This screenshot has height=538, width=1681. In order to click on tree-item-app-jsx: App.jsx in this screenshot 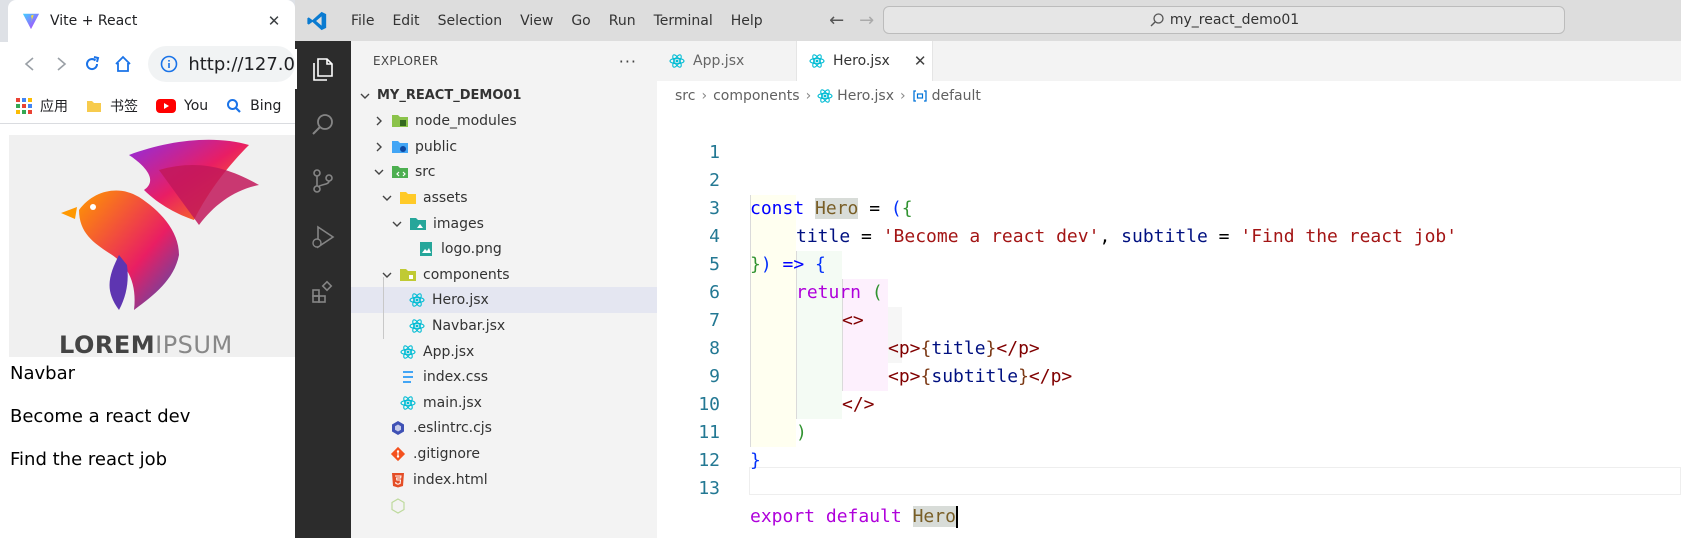, I will do `click(504, 352)`.